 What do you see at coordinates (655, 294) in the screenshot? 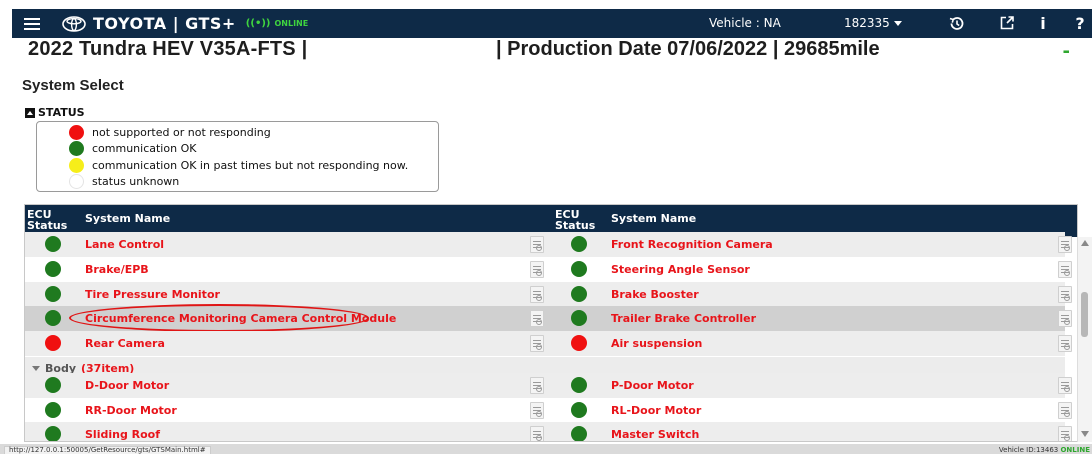
I see `system-name-link: Brake Booster` at bounding box center [655, 294].